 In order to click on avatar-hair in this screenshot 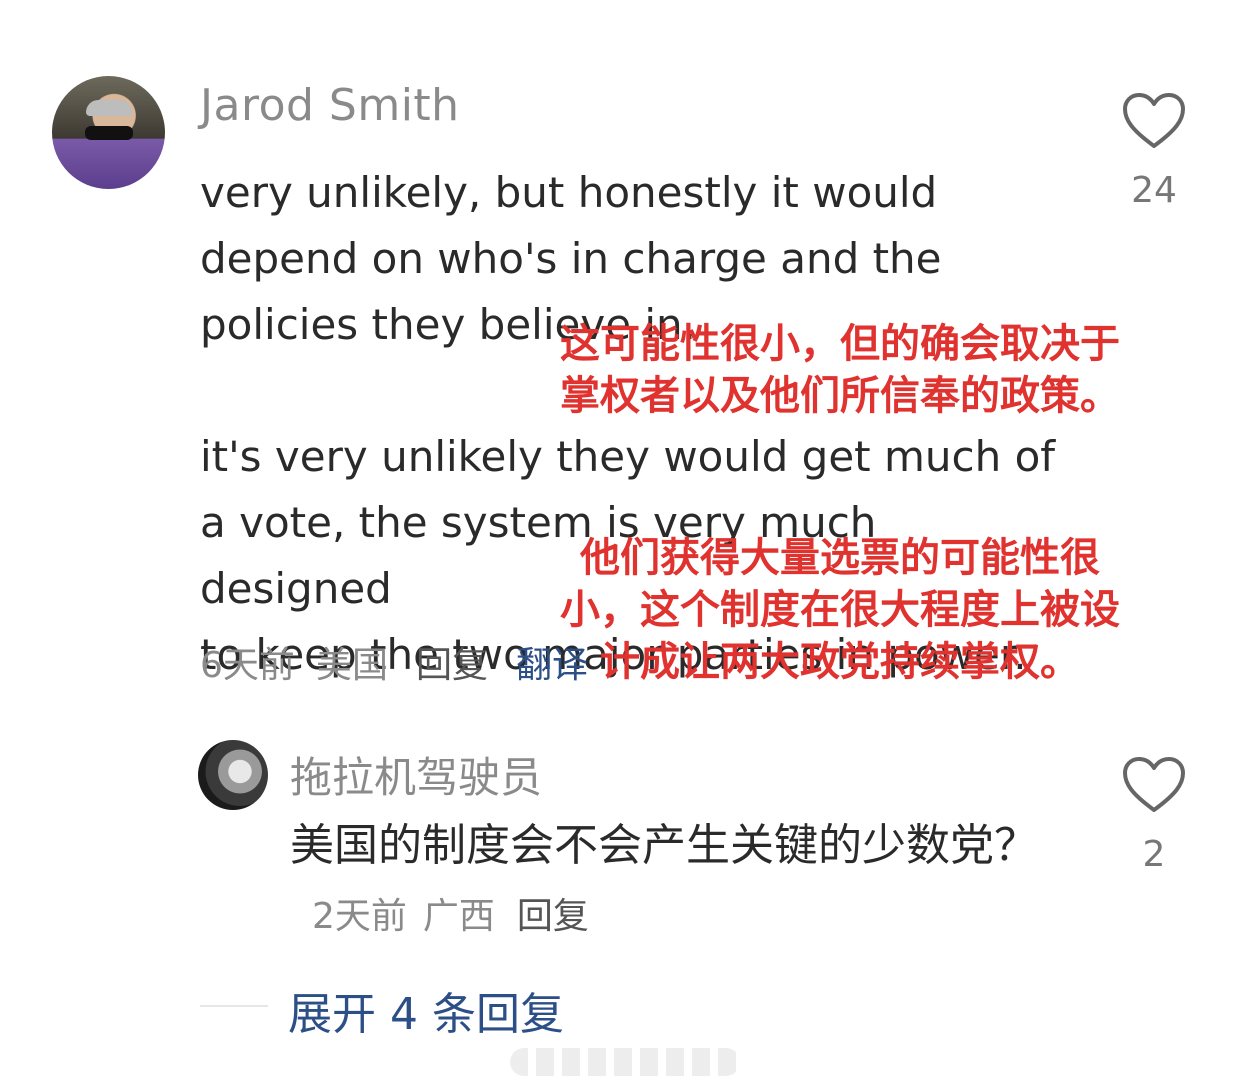, I will do `click(109, 108)`.